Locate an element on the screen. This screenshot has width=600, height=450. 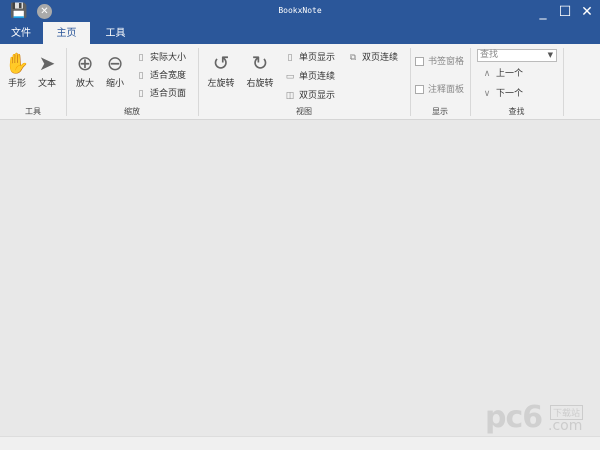
maximize-button: ☐ is located at coordinates (565, 12).